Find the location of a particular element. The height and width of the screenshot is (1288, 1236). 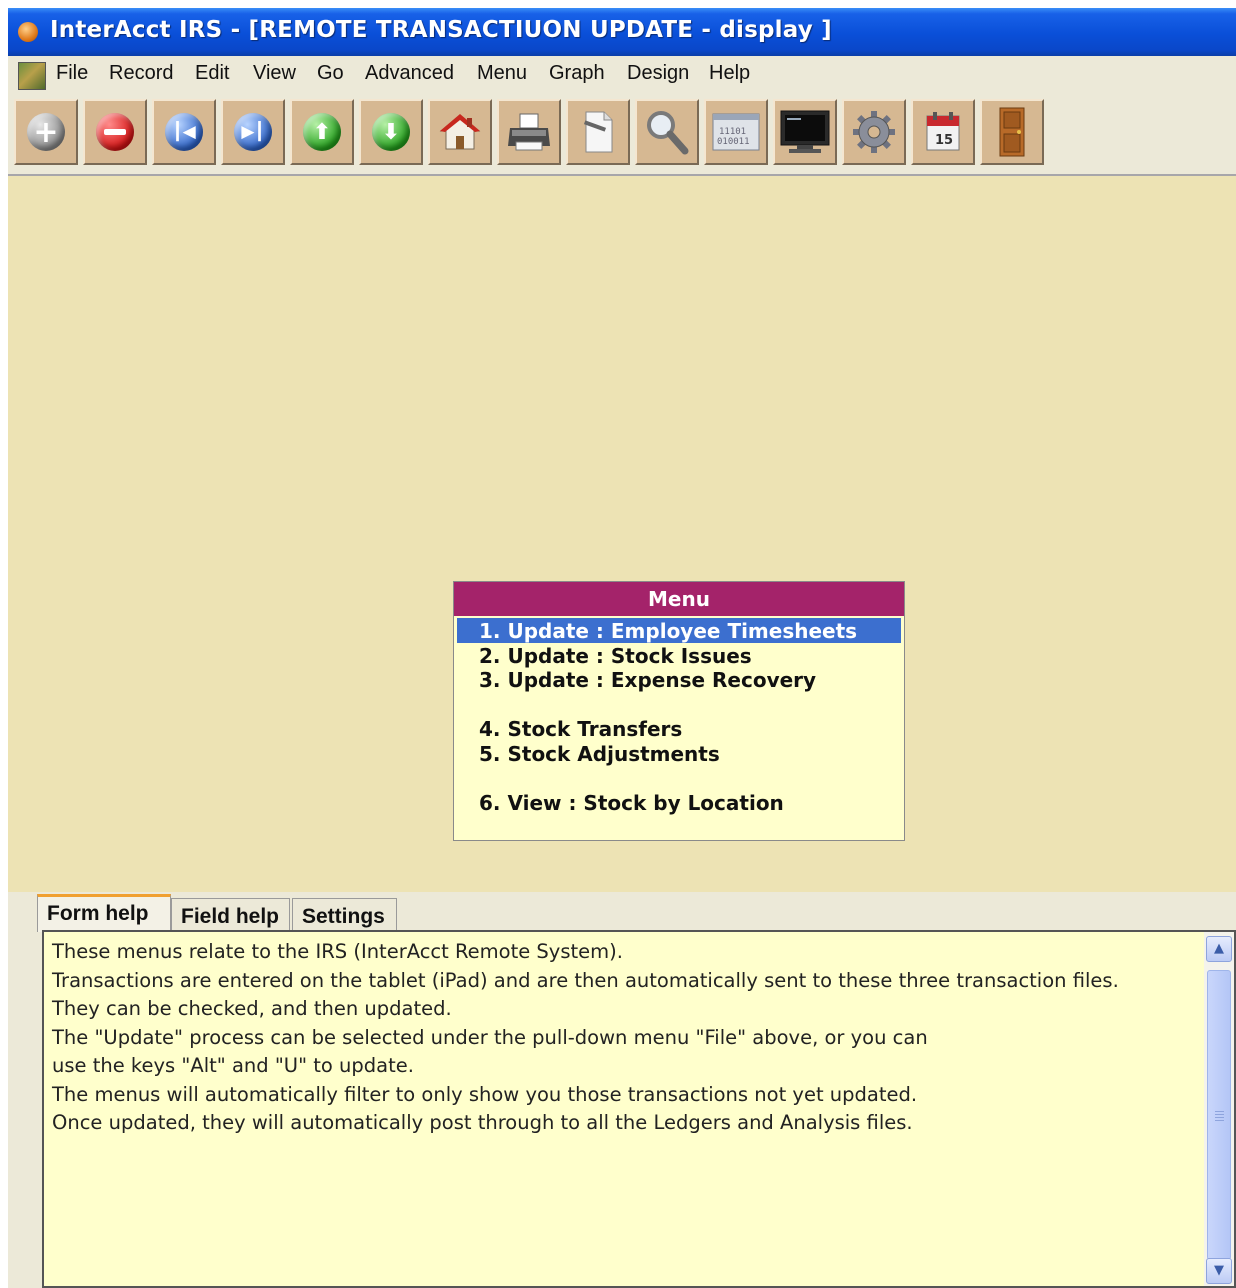

tab-settings: Settings is located at coordinates (344, 915).